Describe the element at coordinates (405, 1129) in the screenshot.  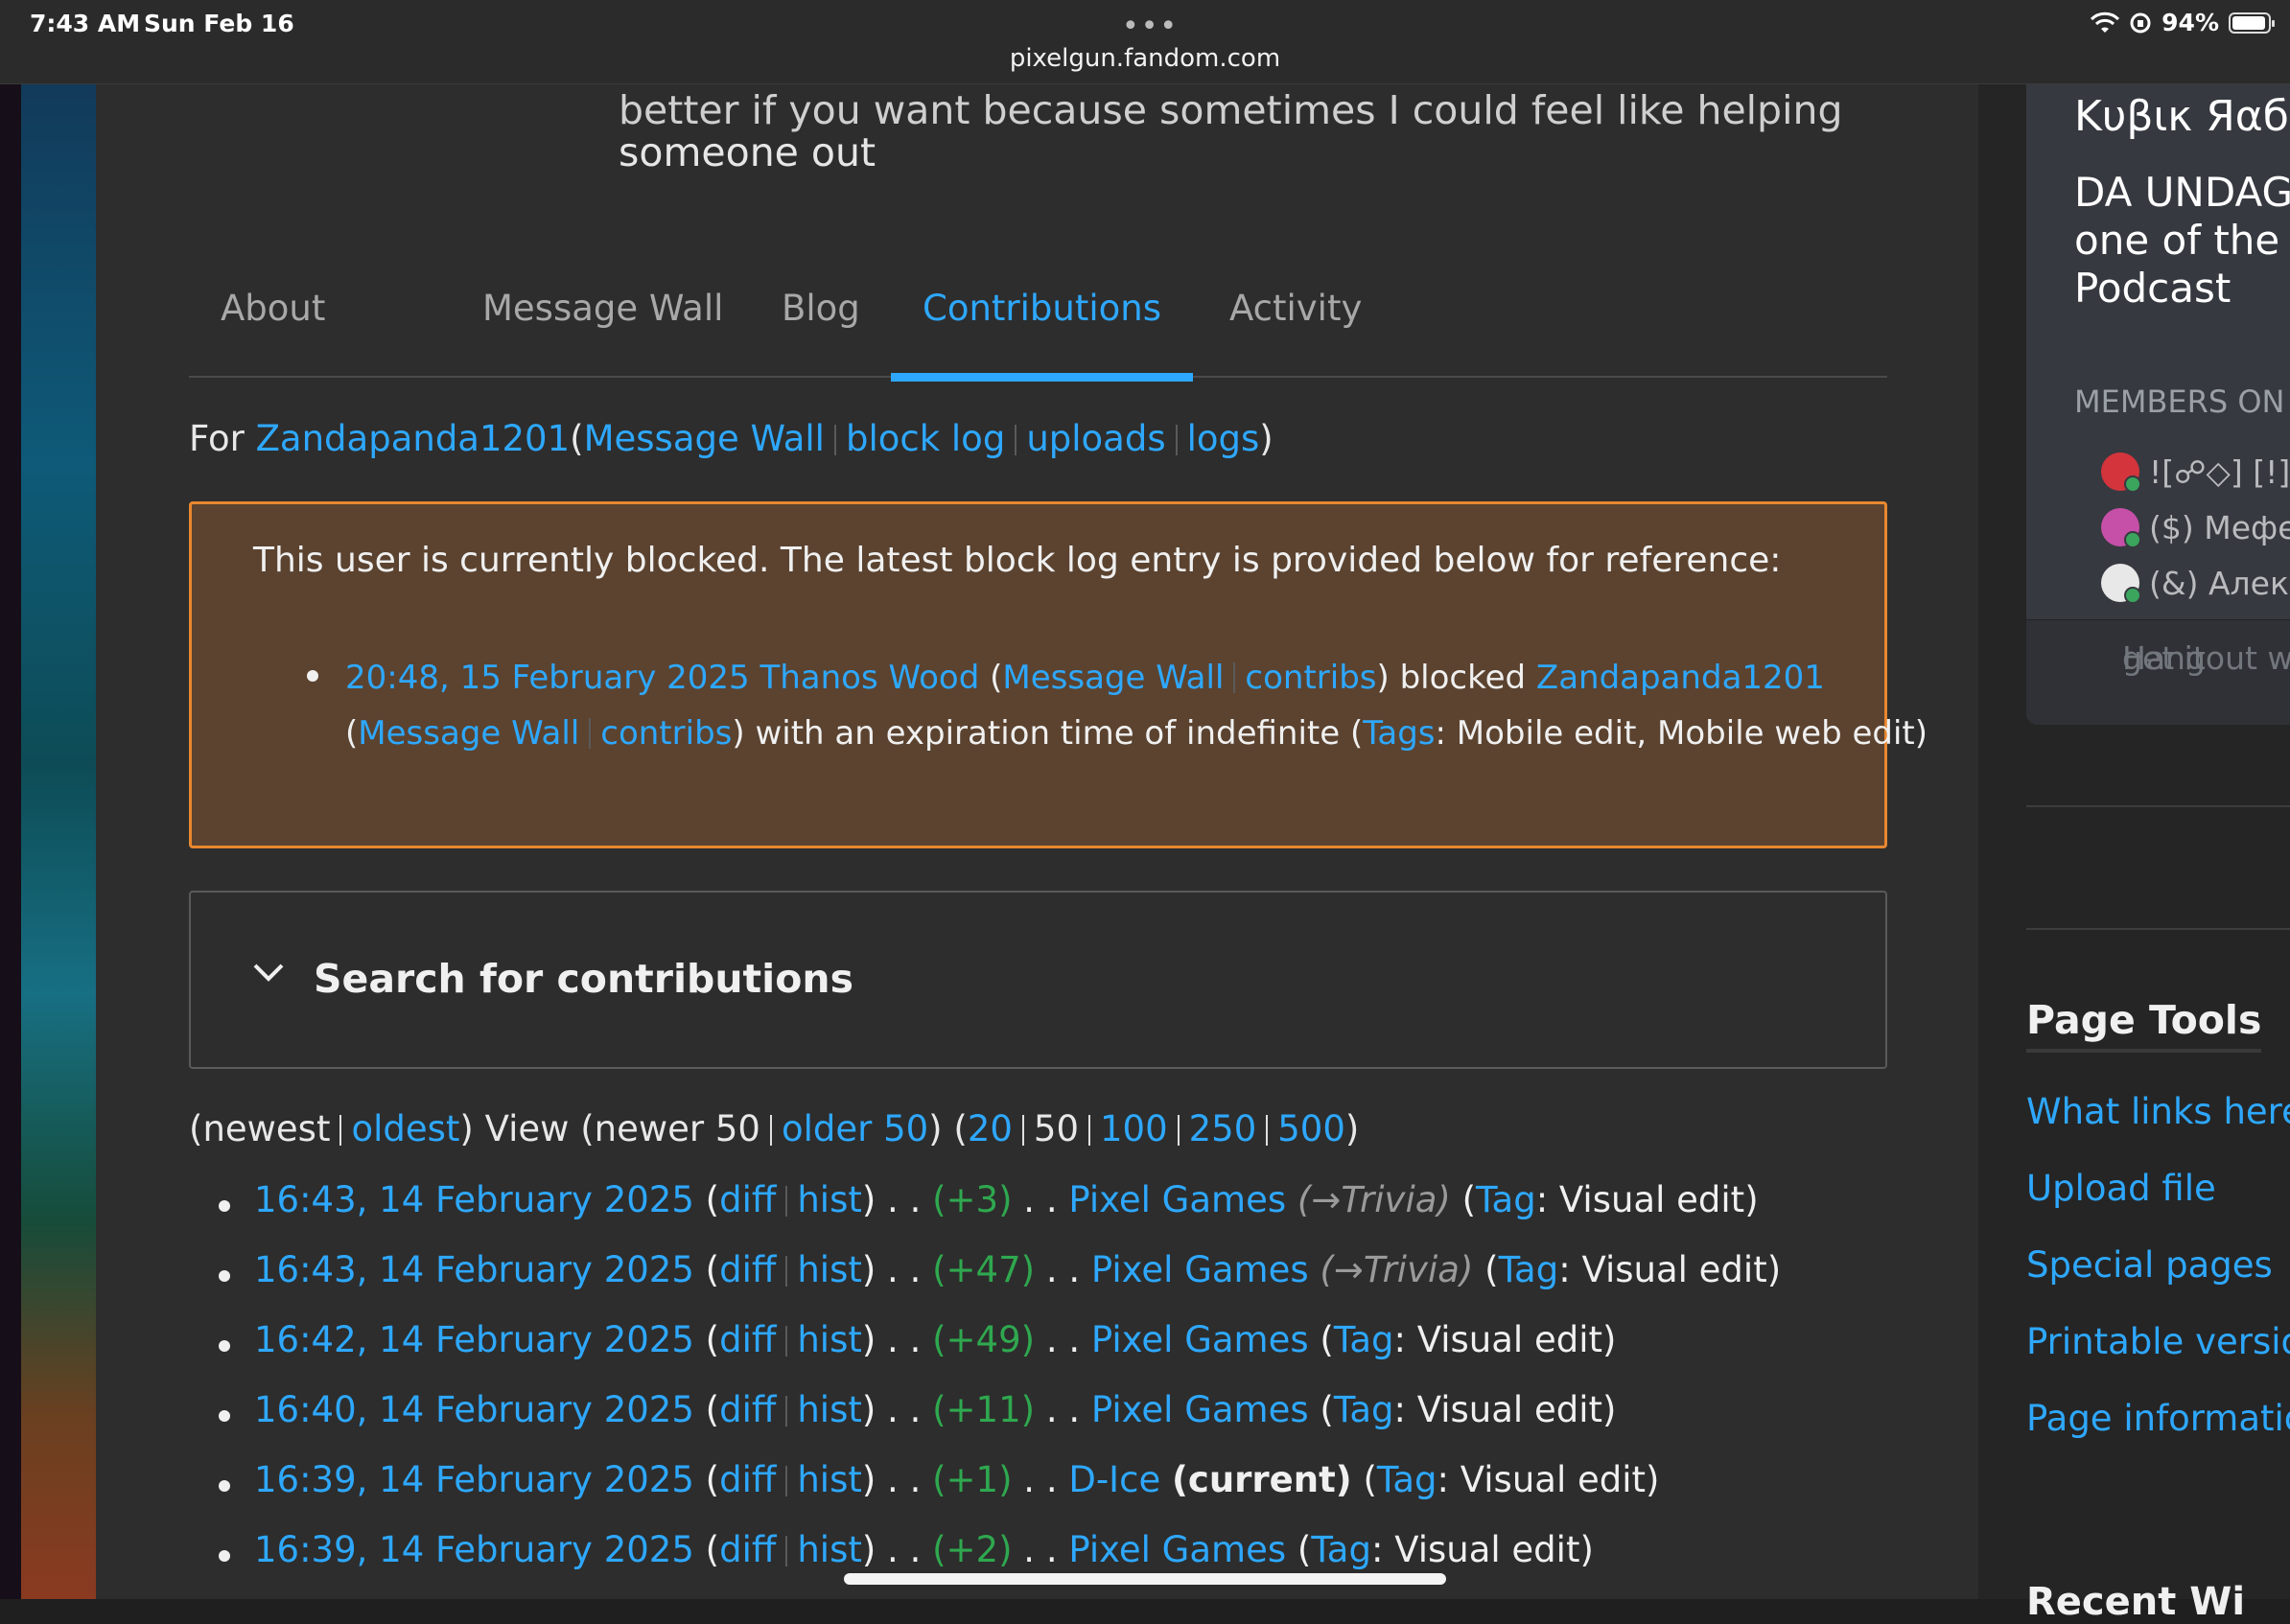
I see `oldest-link: oldest` at that location.